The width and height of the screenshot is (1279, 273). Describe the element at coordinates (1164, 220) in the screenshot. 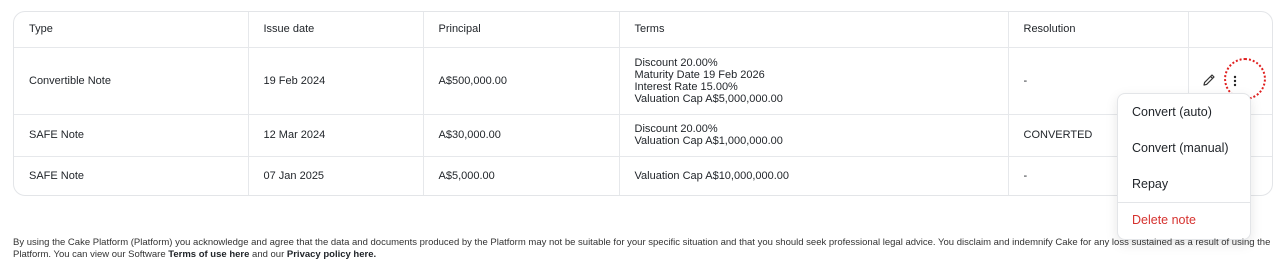

I see `menu-item-delete-note: Delete note` at that location.